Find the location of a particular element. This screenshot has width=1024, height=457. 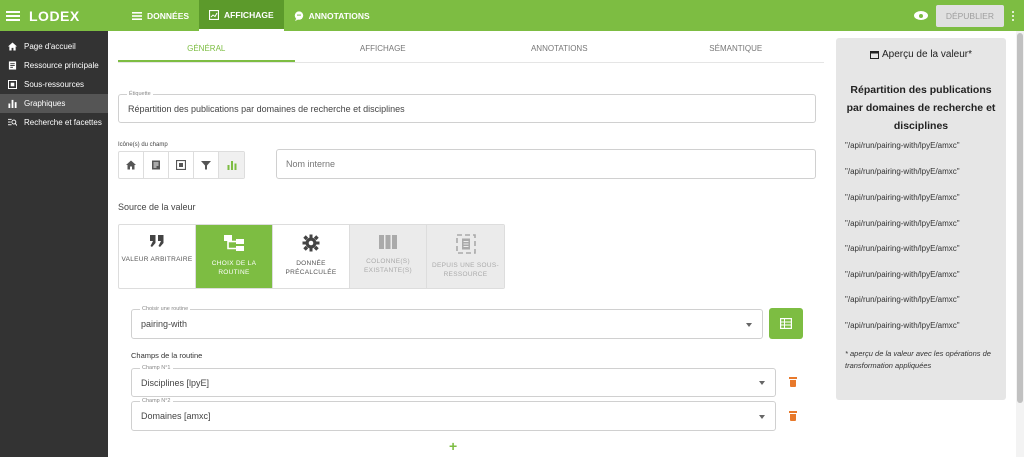

unpublish-button: DÉPUBLIER is located at coordinates (969, 15).